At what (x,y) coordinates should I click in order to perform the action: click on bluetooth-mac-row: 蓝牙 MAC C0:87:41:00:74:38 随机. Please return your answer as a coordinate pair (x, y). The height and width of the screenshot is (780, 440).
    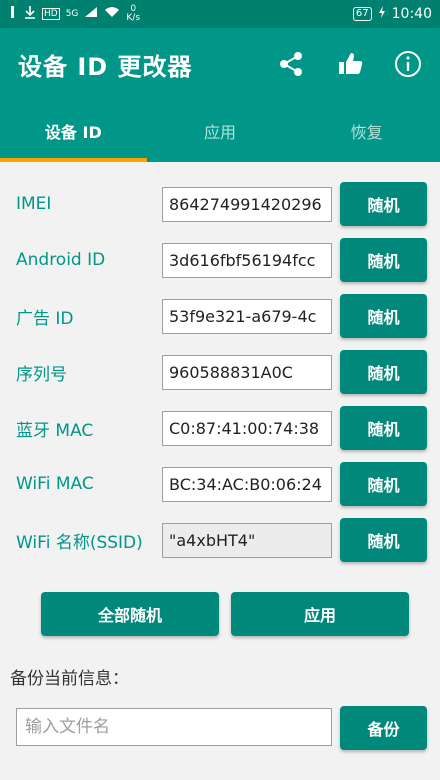
    Looking at the image, I should click on (220, 428).